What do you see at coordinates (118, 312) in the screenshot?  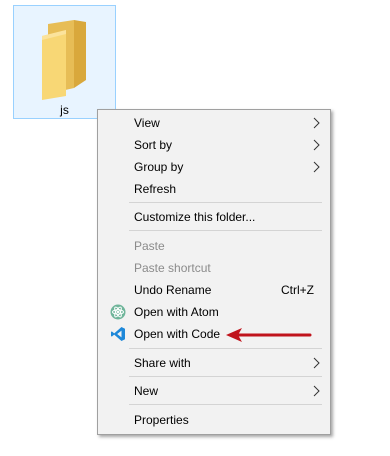 I see `atom-icon` at bounding box center [118, 312].